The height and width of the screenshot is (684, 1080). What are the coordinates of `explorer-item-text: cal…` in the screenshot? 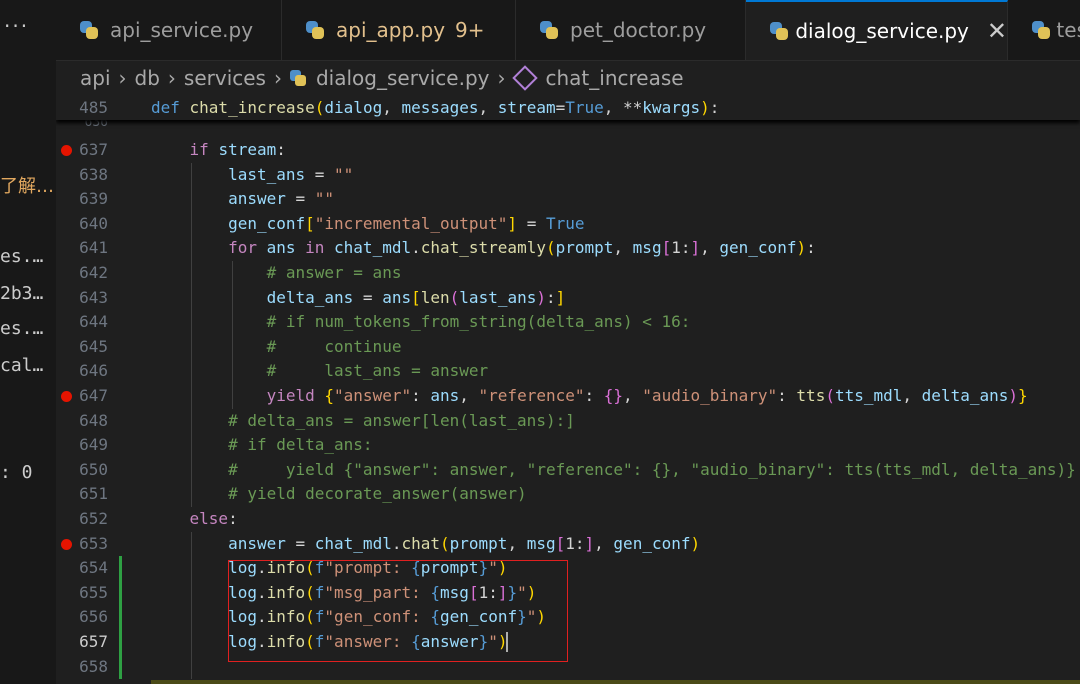 It's located at (21, 365).